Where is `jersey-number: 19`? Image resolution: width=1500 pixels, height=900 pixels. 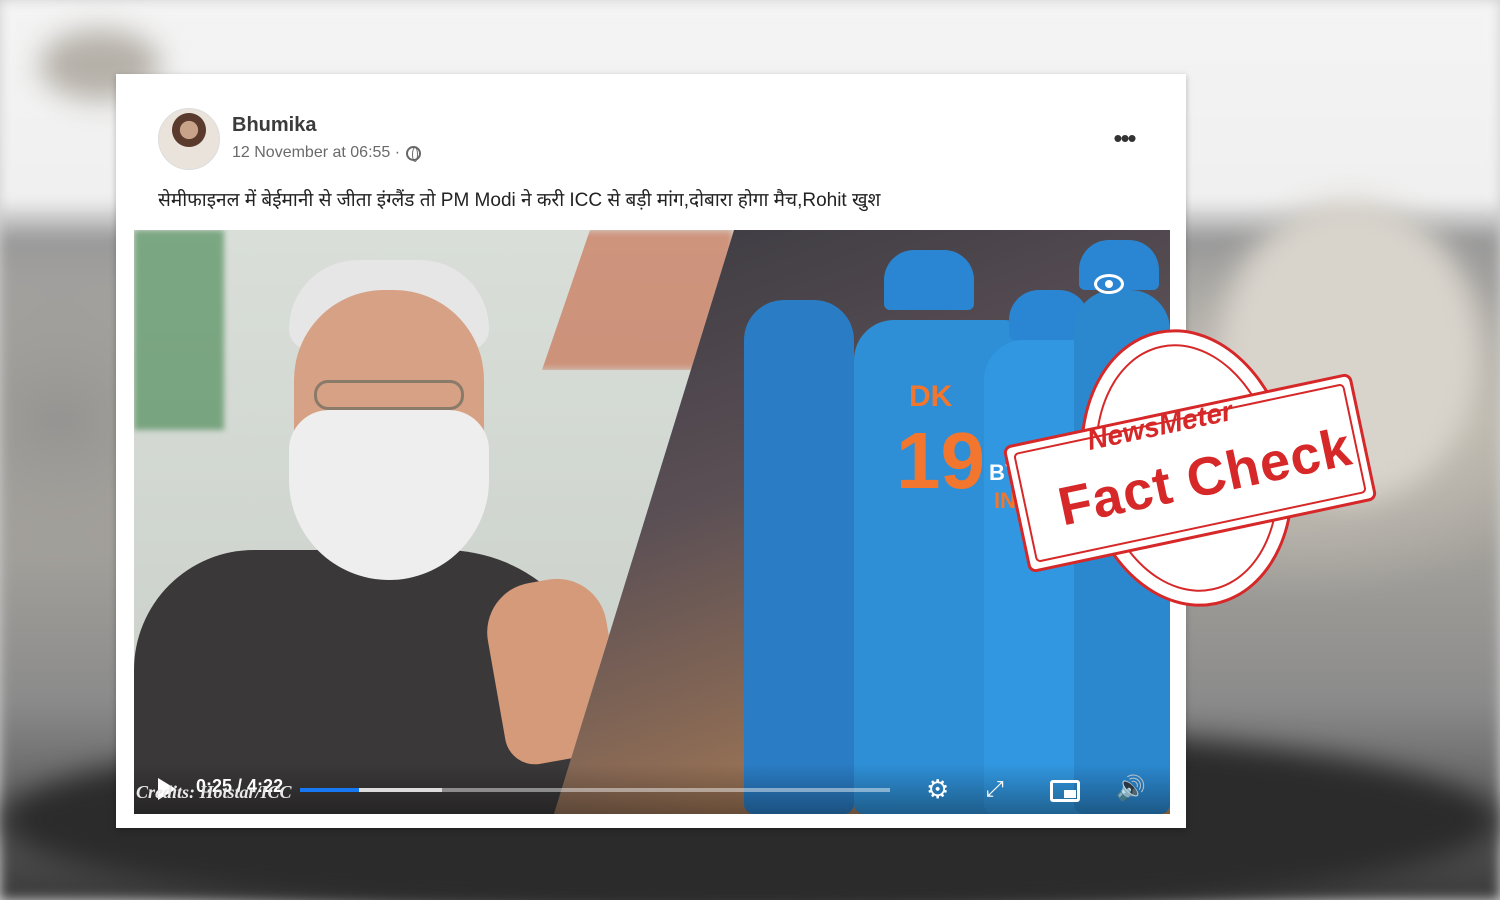 jersey-number: 19 is located at coordinates (940, 460).